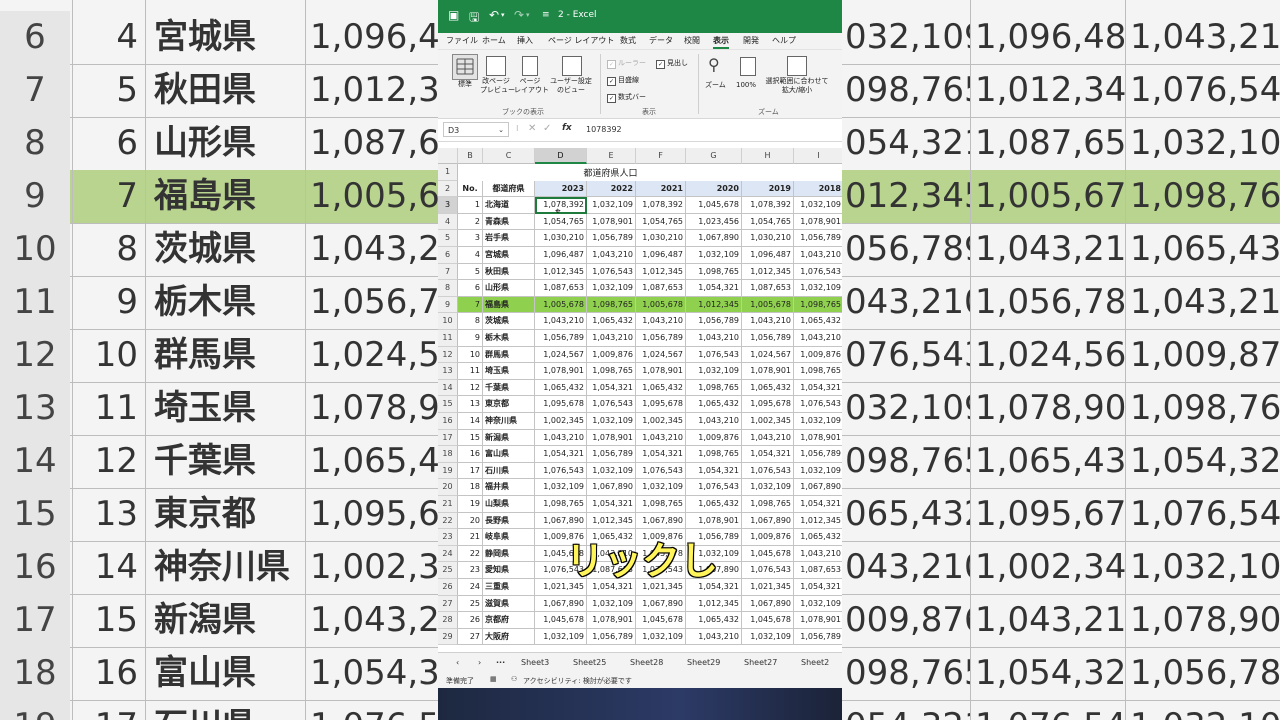 This screenshot has width=1280, height=720. Describe the element at coordinates (470, 487) in the screenshot. I see `cell-no: 18` at that location.